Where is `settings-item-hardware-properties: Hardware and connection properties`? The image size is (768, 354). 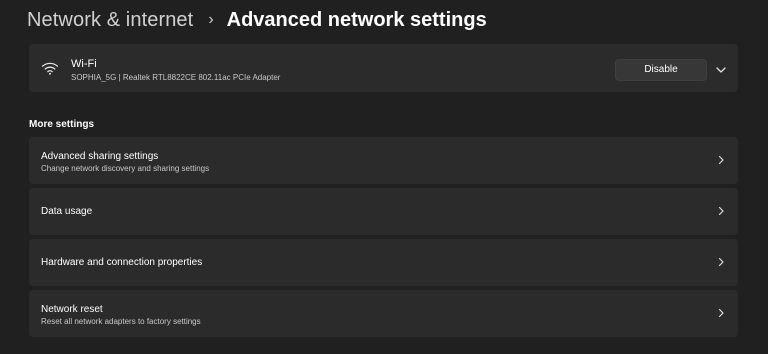 settings-item-hardware-properties: Hardware and connection properties is located at coordinates (383, 262).